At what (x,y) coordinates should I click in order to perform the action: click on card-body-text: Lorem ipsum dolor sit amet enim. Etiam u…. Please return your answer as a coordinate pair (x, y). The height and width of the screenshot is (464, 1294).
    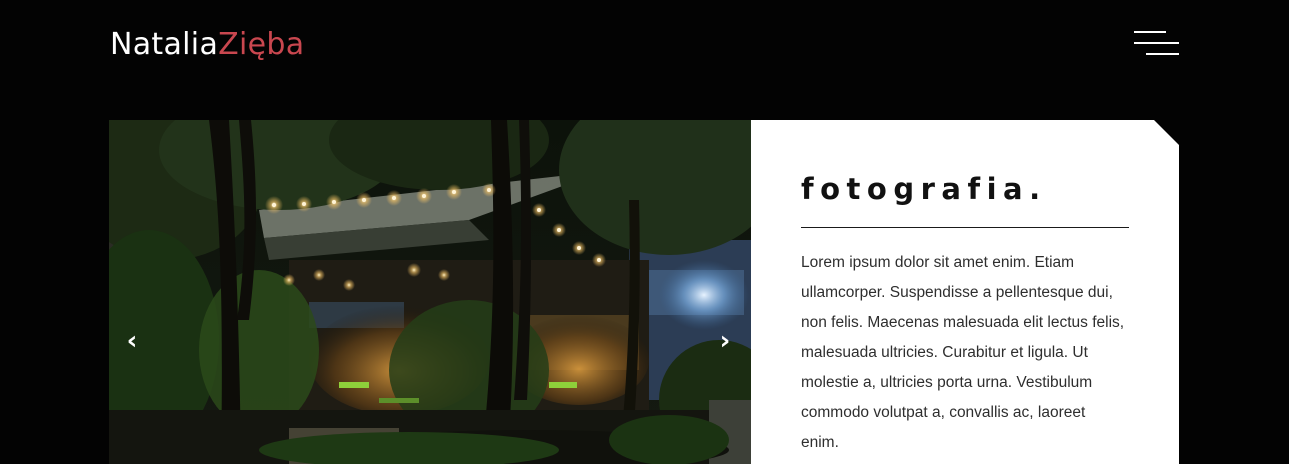
    Looking at the image, I should click on (963, 352).